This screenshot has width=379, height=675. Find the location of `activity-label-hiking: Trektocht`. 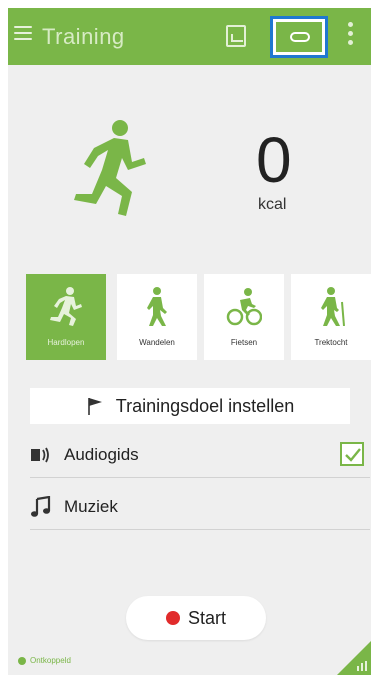

activity-label-hiking: Trektocht is located at coordinates (331, 342).